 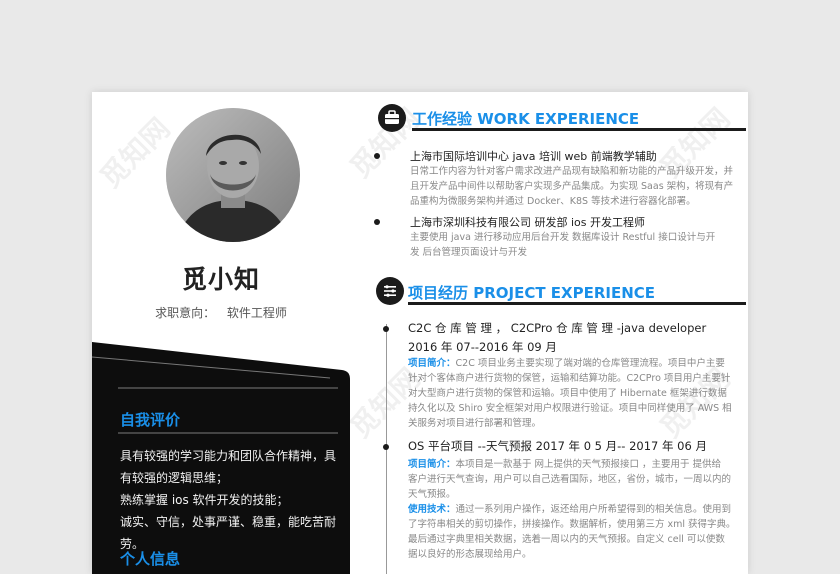 What do you see at coordinates (482, 347) in the screenshot?
I see `project-entry-date: 2016 年 07--2016 年 09 月` at bounding box center [482, 347].